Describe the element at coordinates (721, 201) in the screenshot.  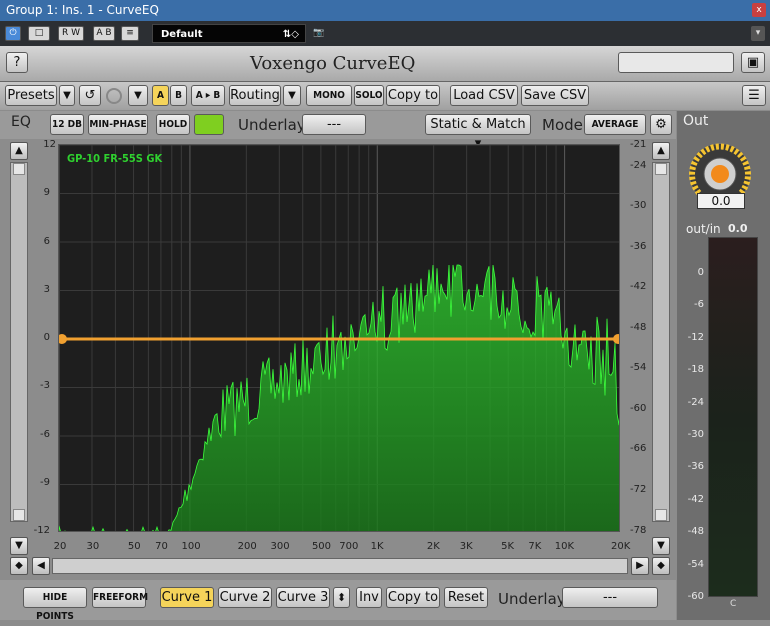
I see `knob-value: 0.0` at that location.